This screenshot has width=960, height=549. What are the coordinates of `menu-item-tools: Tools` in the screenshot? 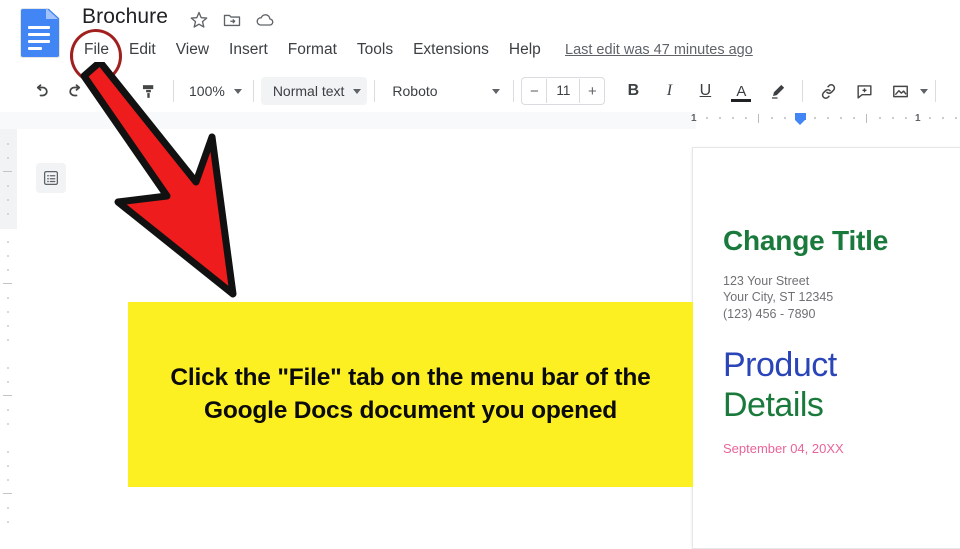 It's located at (375, 50).